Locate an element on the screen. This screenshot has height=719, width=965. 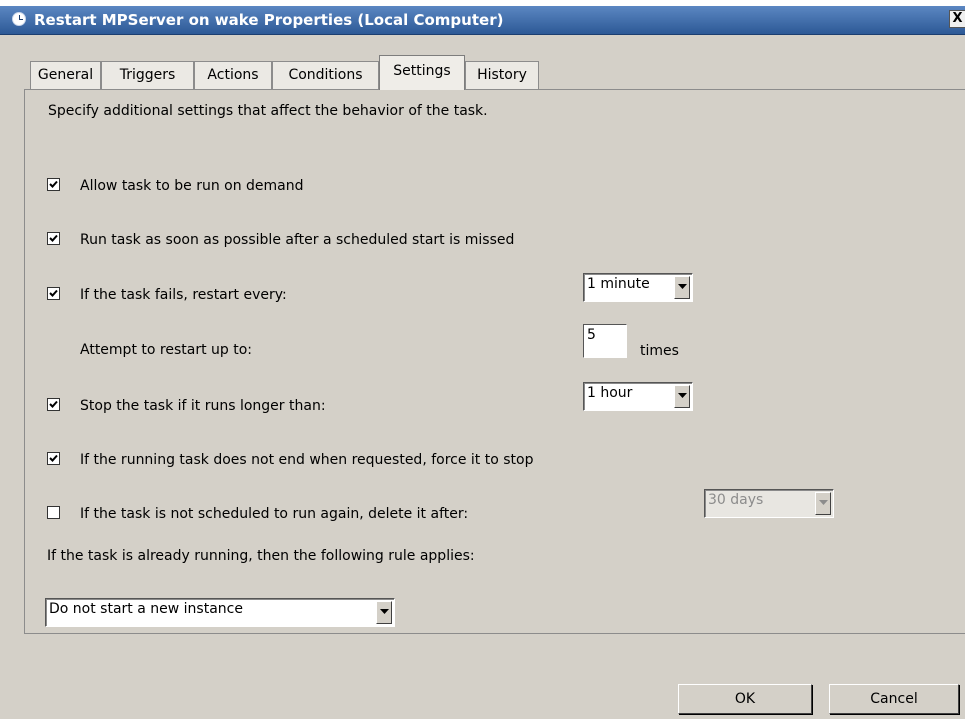
running-rule-value: Do not start a new instance is located at coordinates (146, 609).